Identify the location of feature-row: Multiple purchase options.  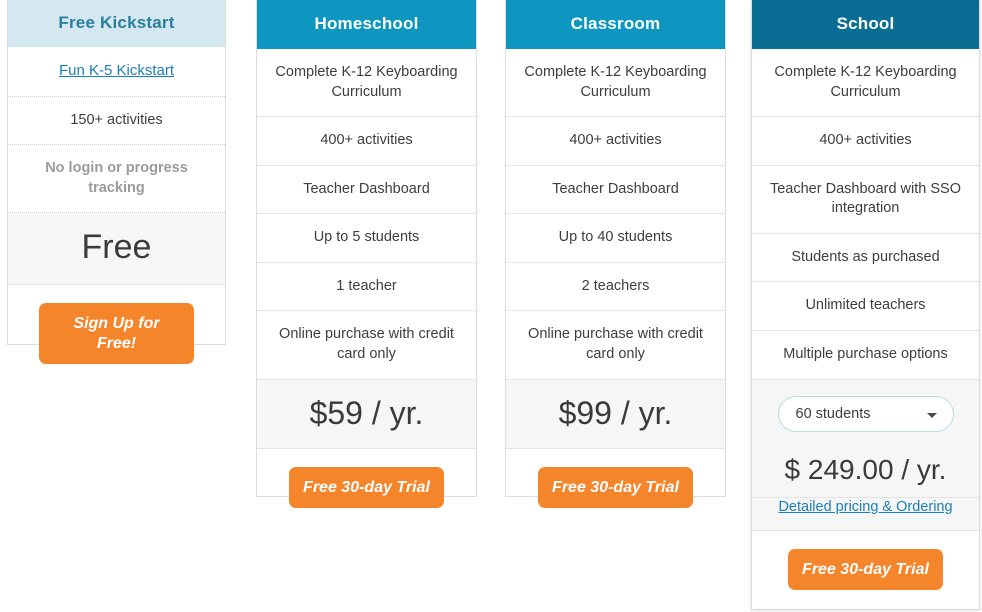
(865, 355).